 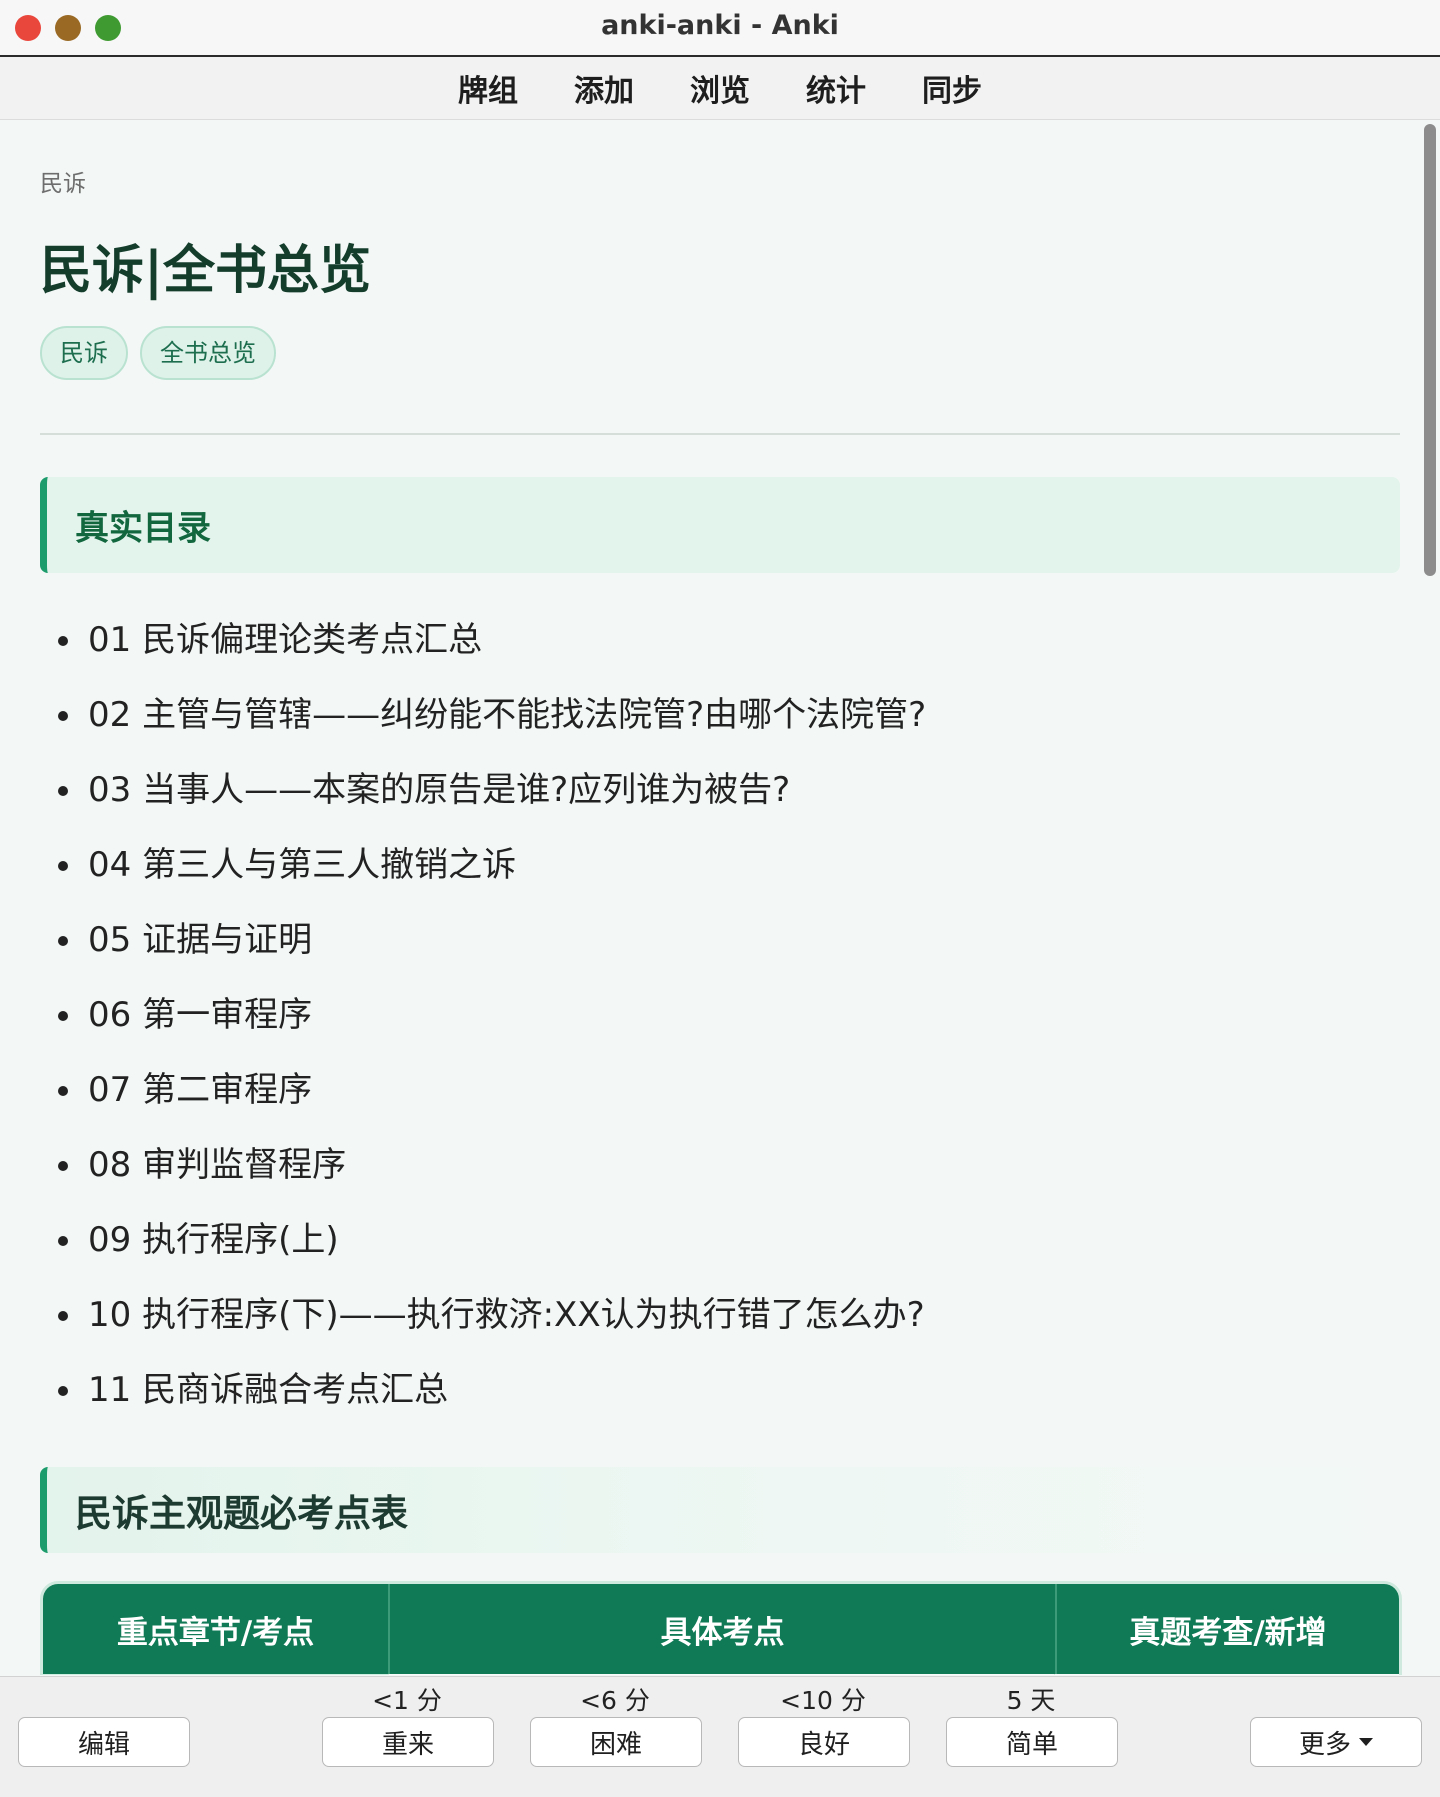 I want to click on window-title: anki-anki - Anki, so click(x=720, y=25).